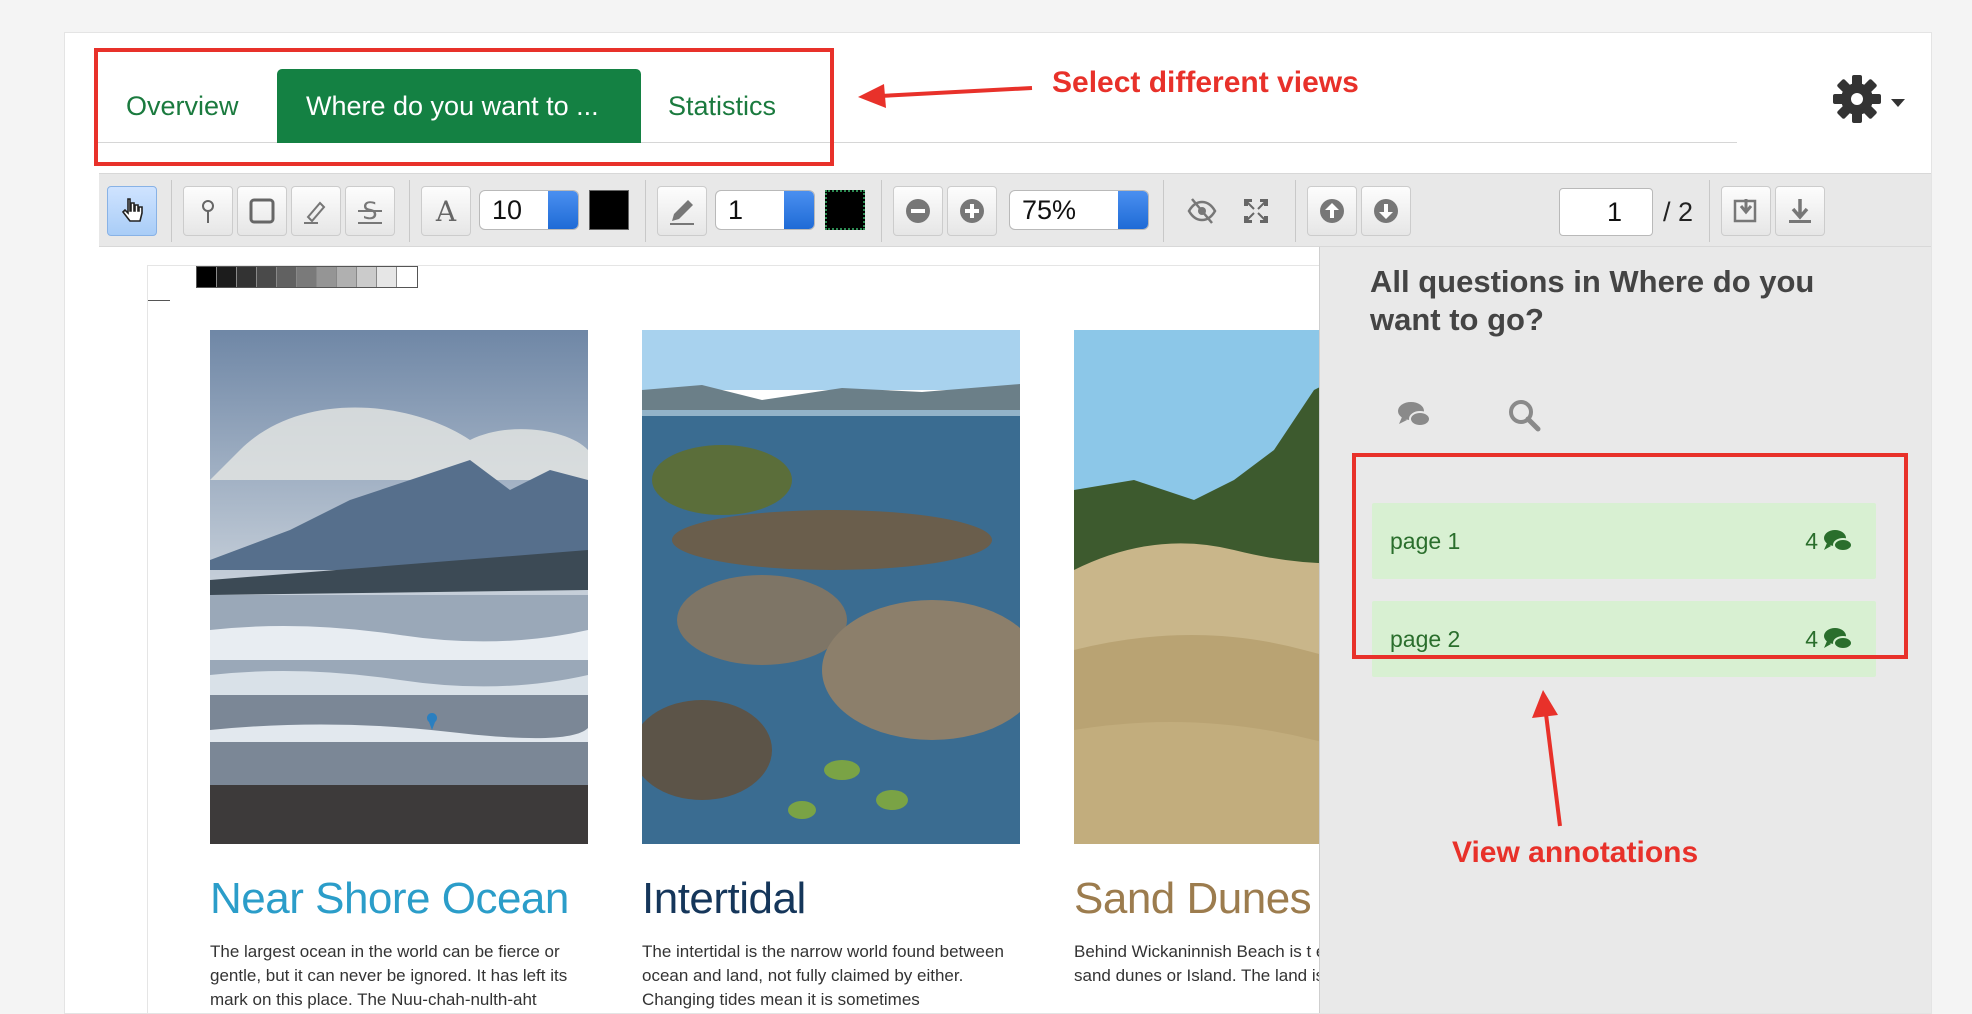 The height and width of the screenshot is (1014, 1972). I want to click on line-width-select: 1, so click(765, 210).